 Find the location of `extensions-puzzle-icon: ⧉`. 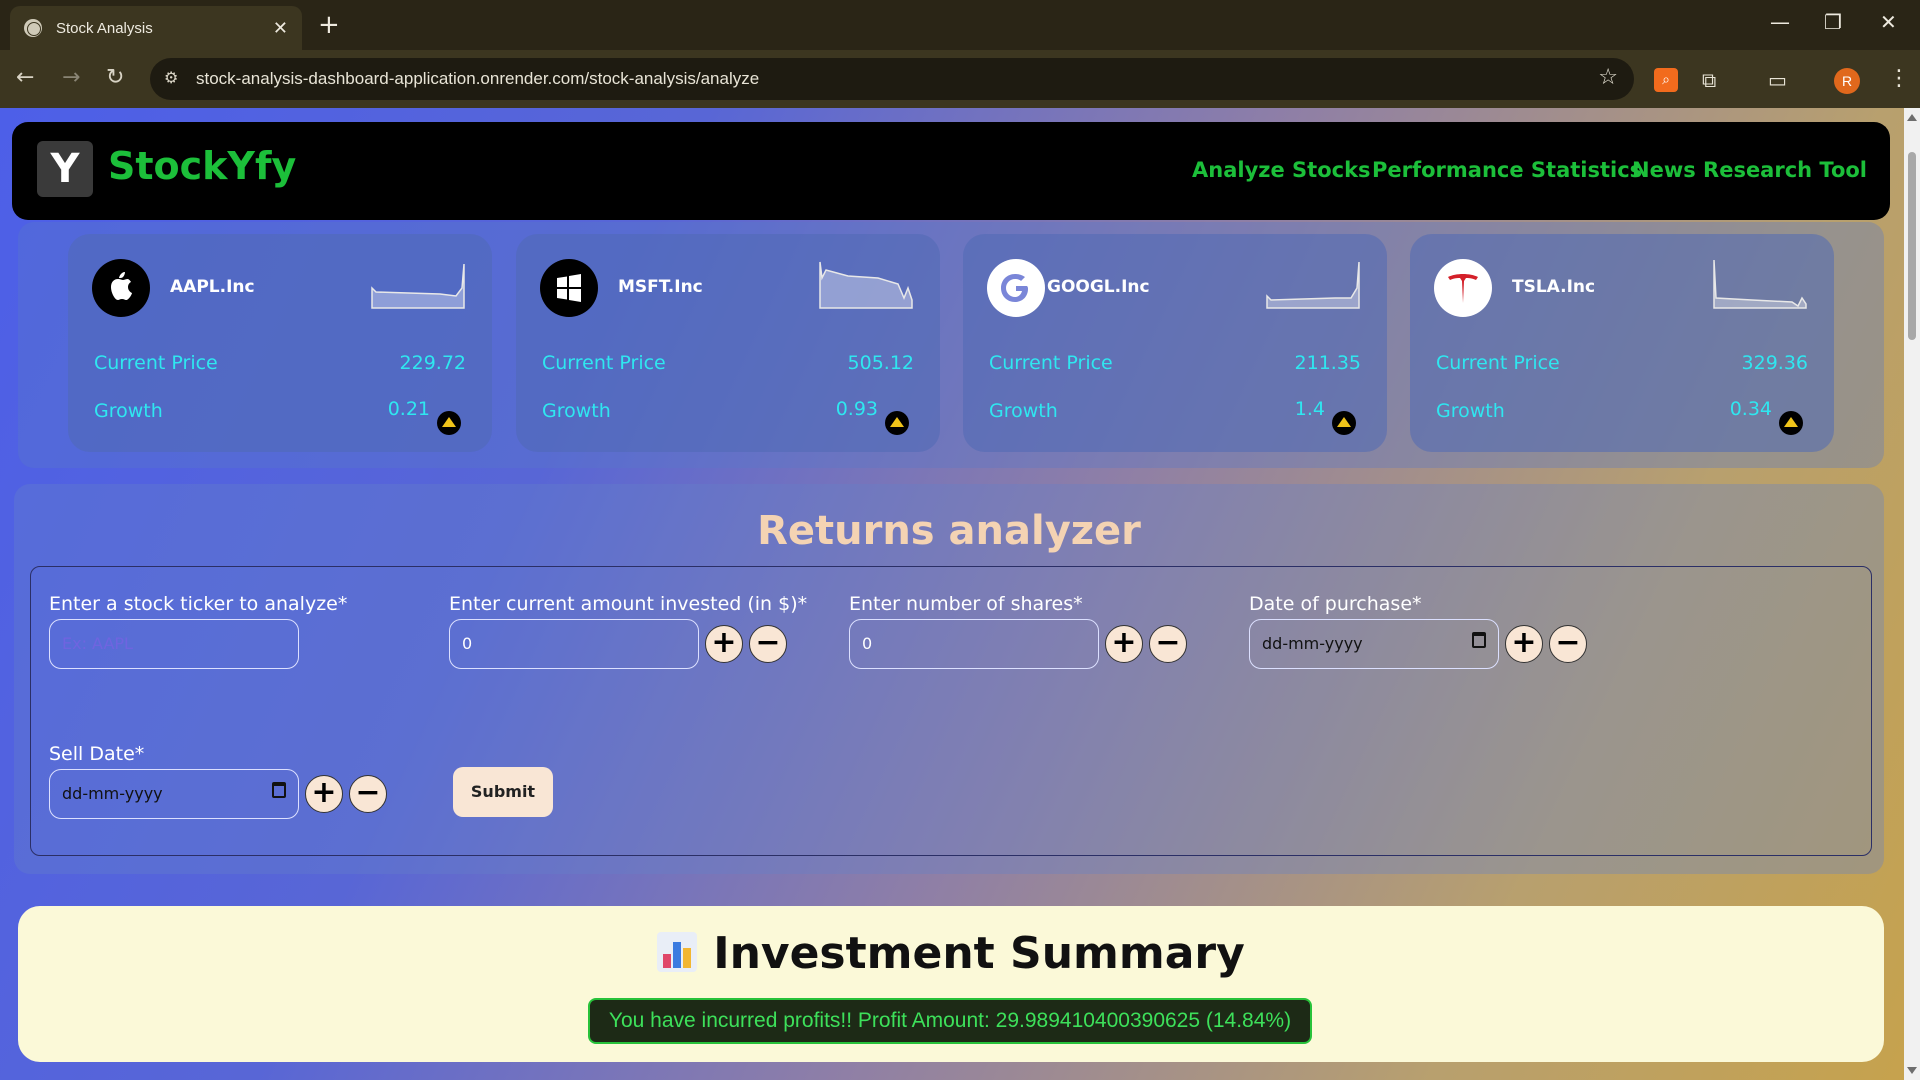

extensions-puzzle-icon: ⧉ is located at coordinates (1714, 80).